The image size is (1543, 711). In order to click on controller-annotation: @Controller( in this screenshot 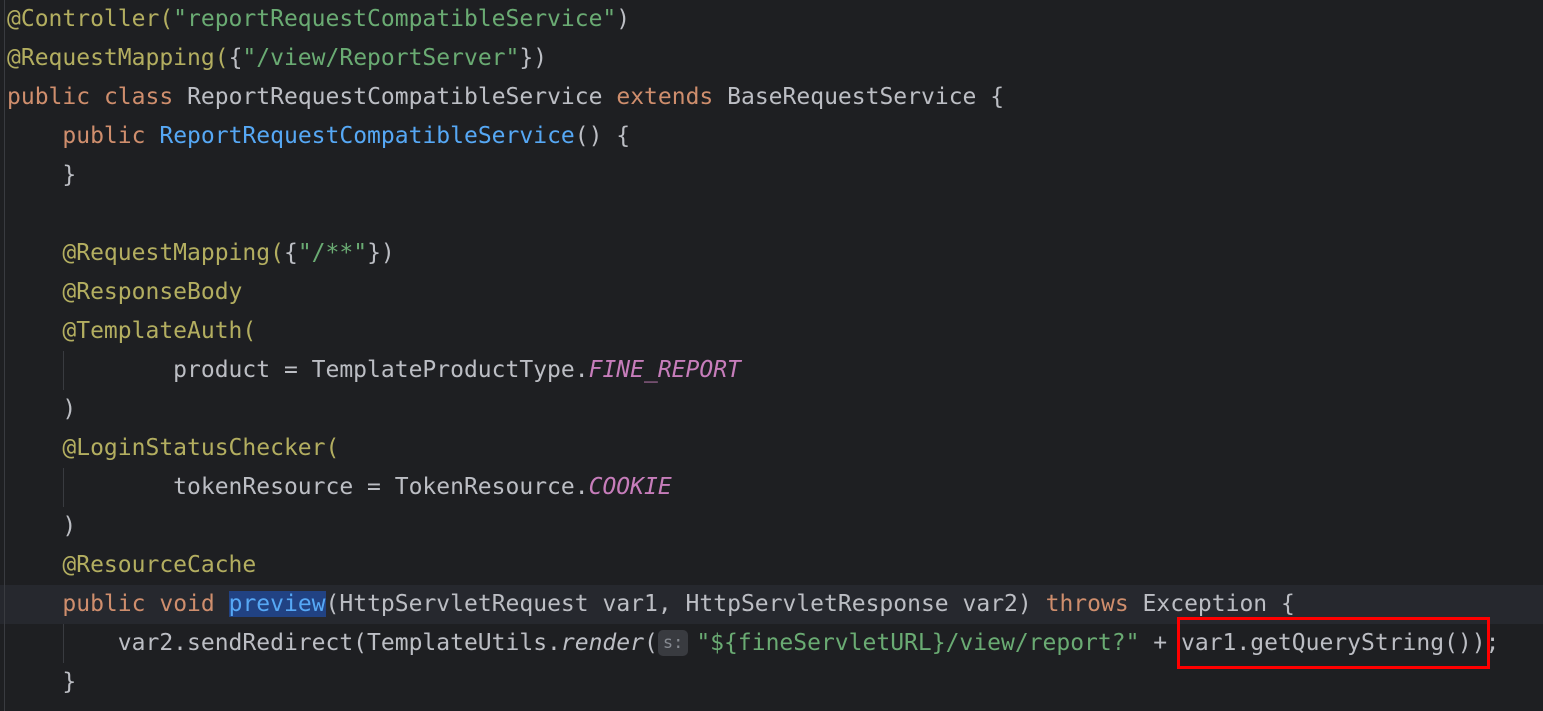, I will do `click(90, 19)`.